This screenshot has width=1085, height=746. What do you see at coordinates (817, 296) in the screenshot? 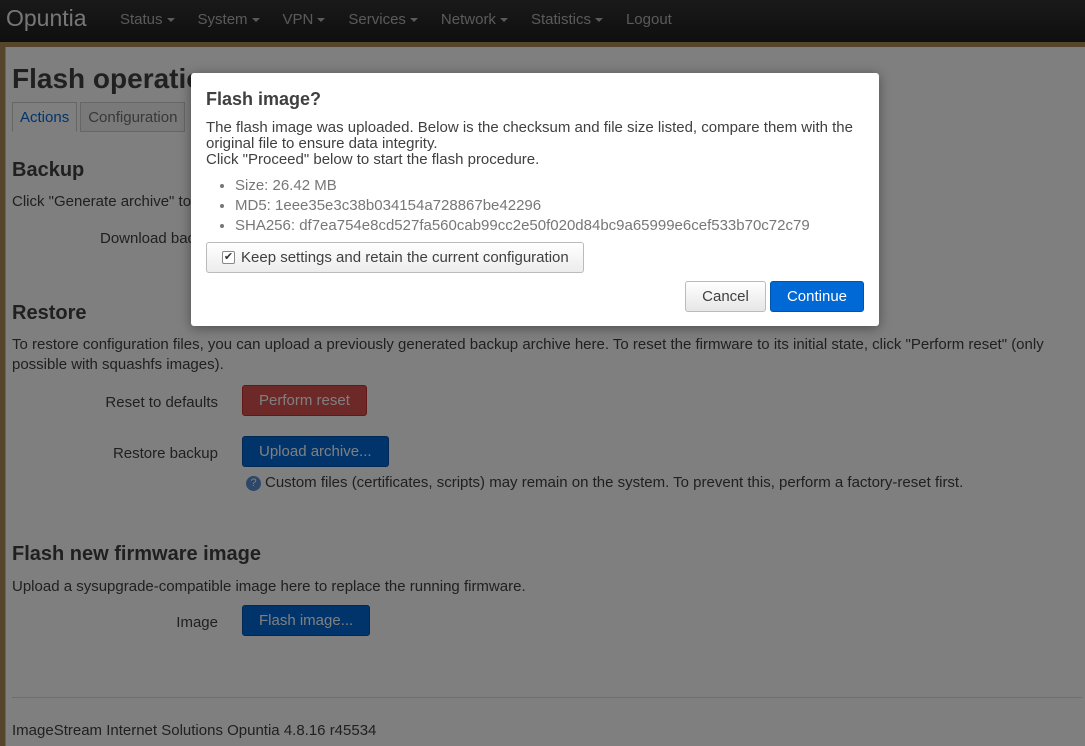
I see `continue-button: Continue` at bounding box center [817, 296].